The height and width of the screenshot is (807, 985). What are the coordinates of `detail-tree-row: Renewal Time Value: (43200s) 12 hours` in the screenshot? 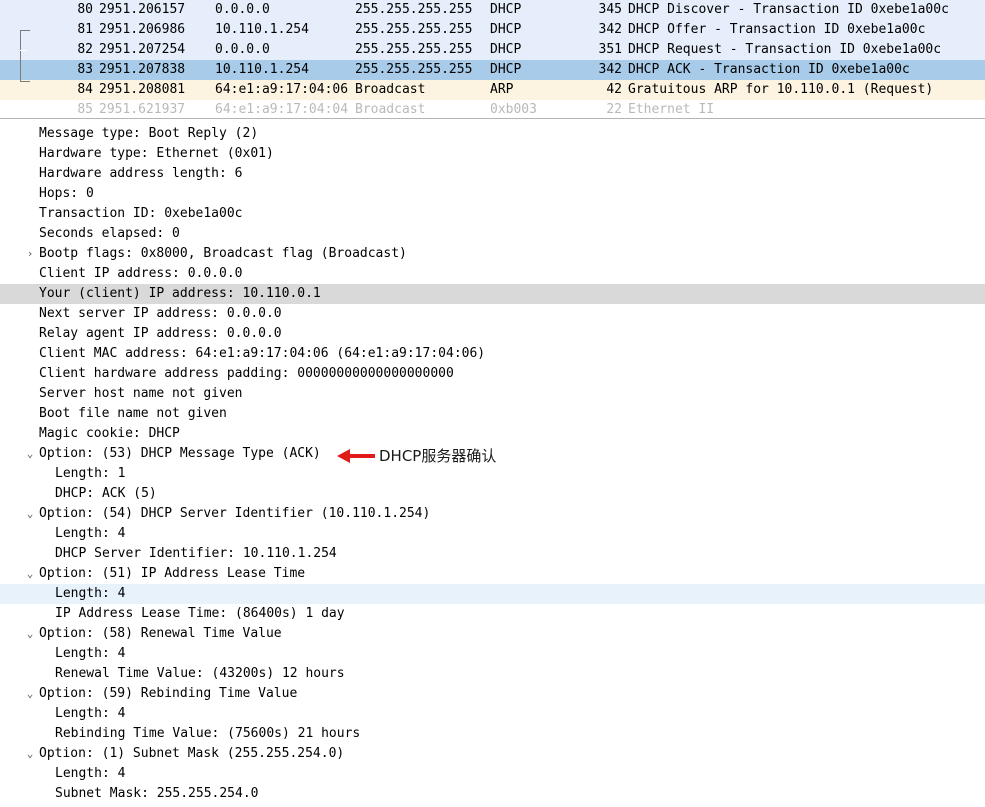 It's located at (492, 674).